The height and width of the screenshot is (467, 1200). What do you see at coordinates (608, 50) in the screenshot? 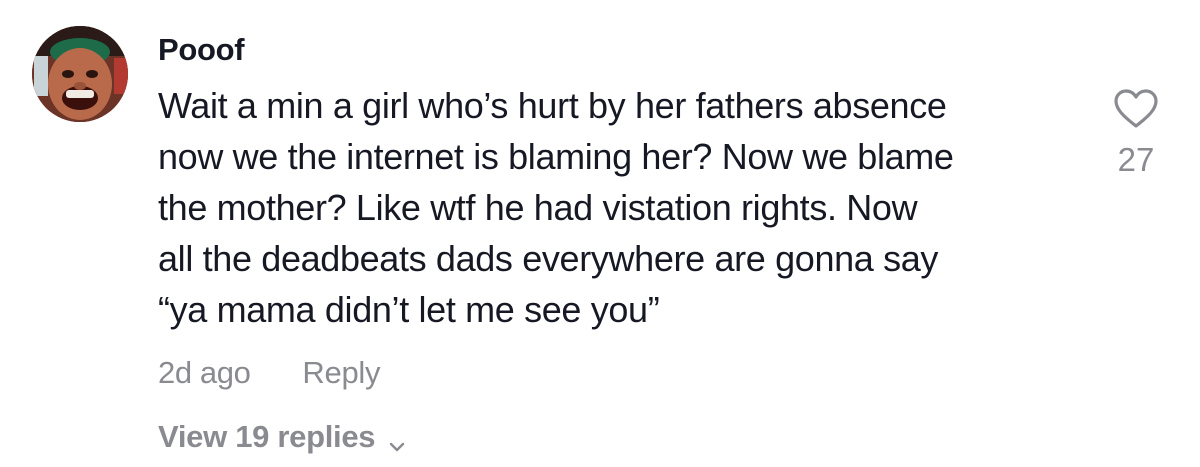
I see `comment-username: Pooof` at bounding box center [608, 50].